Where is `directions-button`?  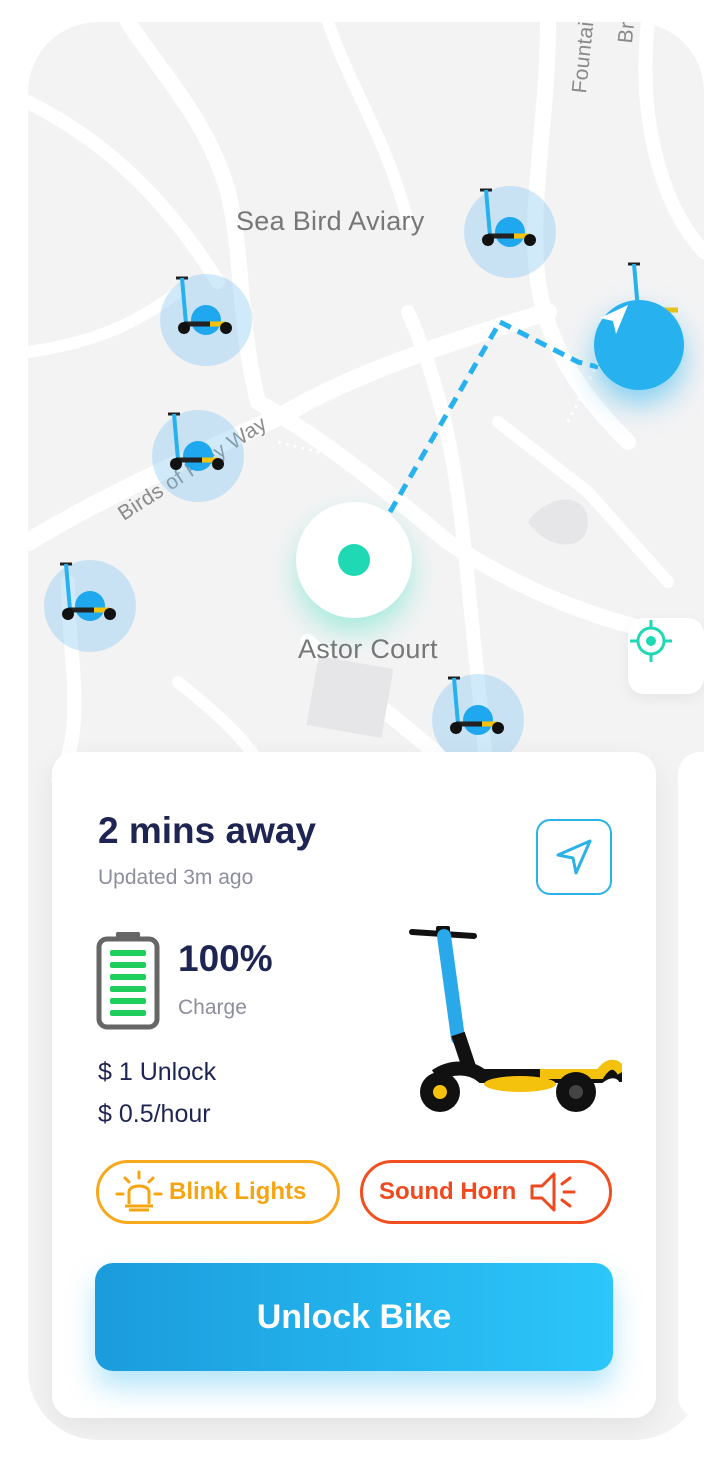
directions-button is located at coordinates (574, 857).